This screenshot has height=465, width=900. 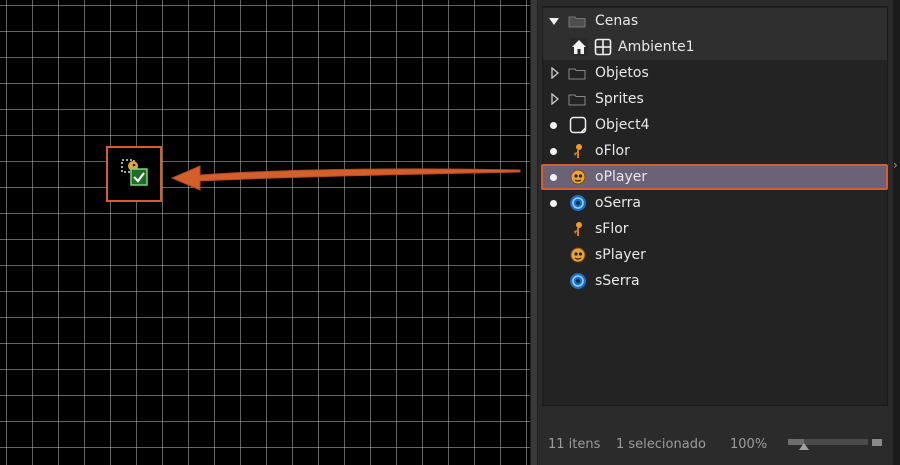 What do you see at coordinates (578, 125) in the screenshot?
I see `empty-object-icon` at bounding box center [578, 125].